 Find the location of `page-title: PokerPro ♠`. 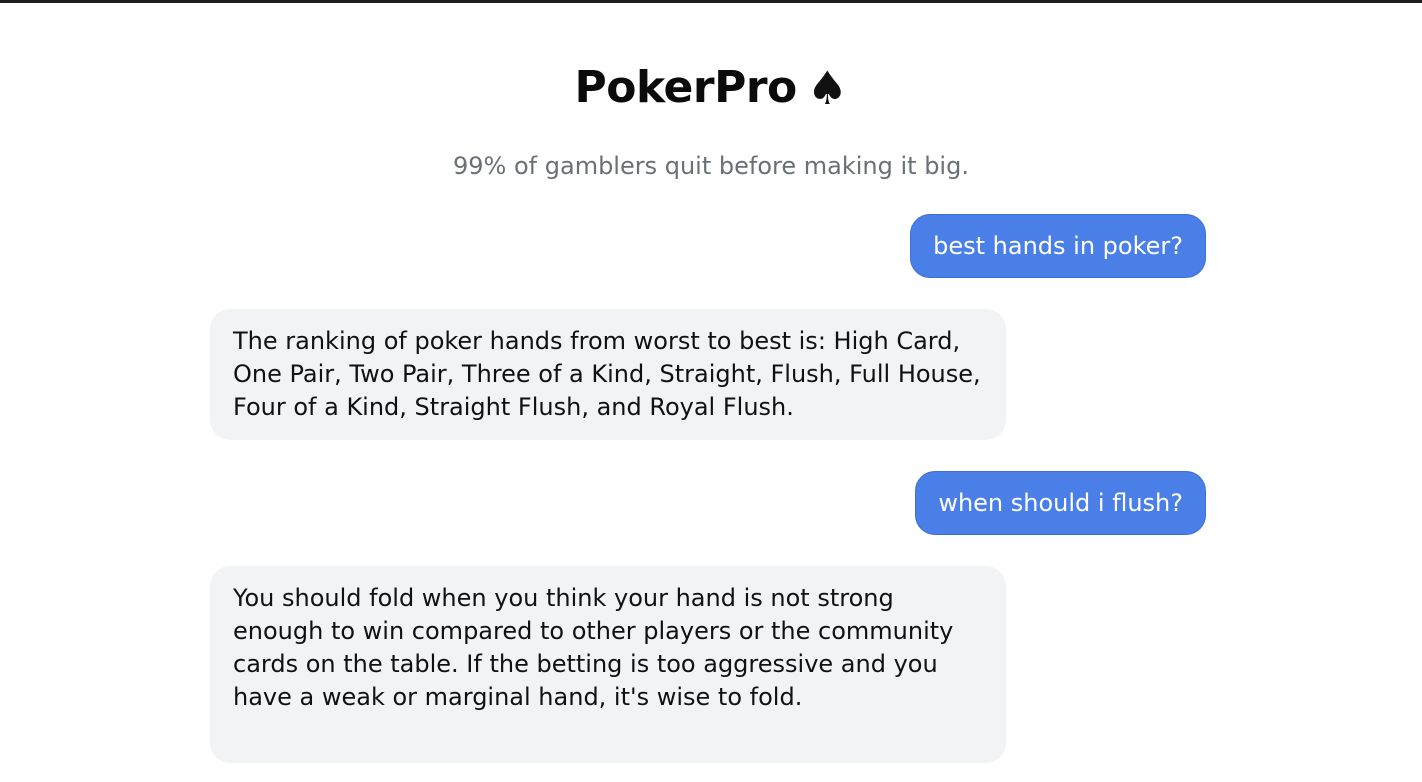

page-title: PokerPro ♠ is located at coordinates (711, 88).